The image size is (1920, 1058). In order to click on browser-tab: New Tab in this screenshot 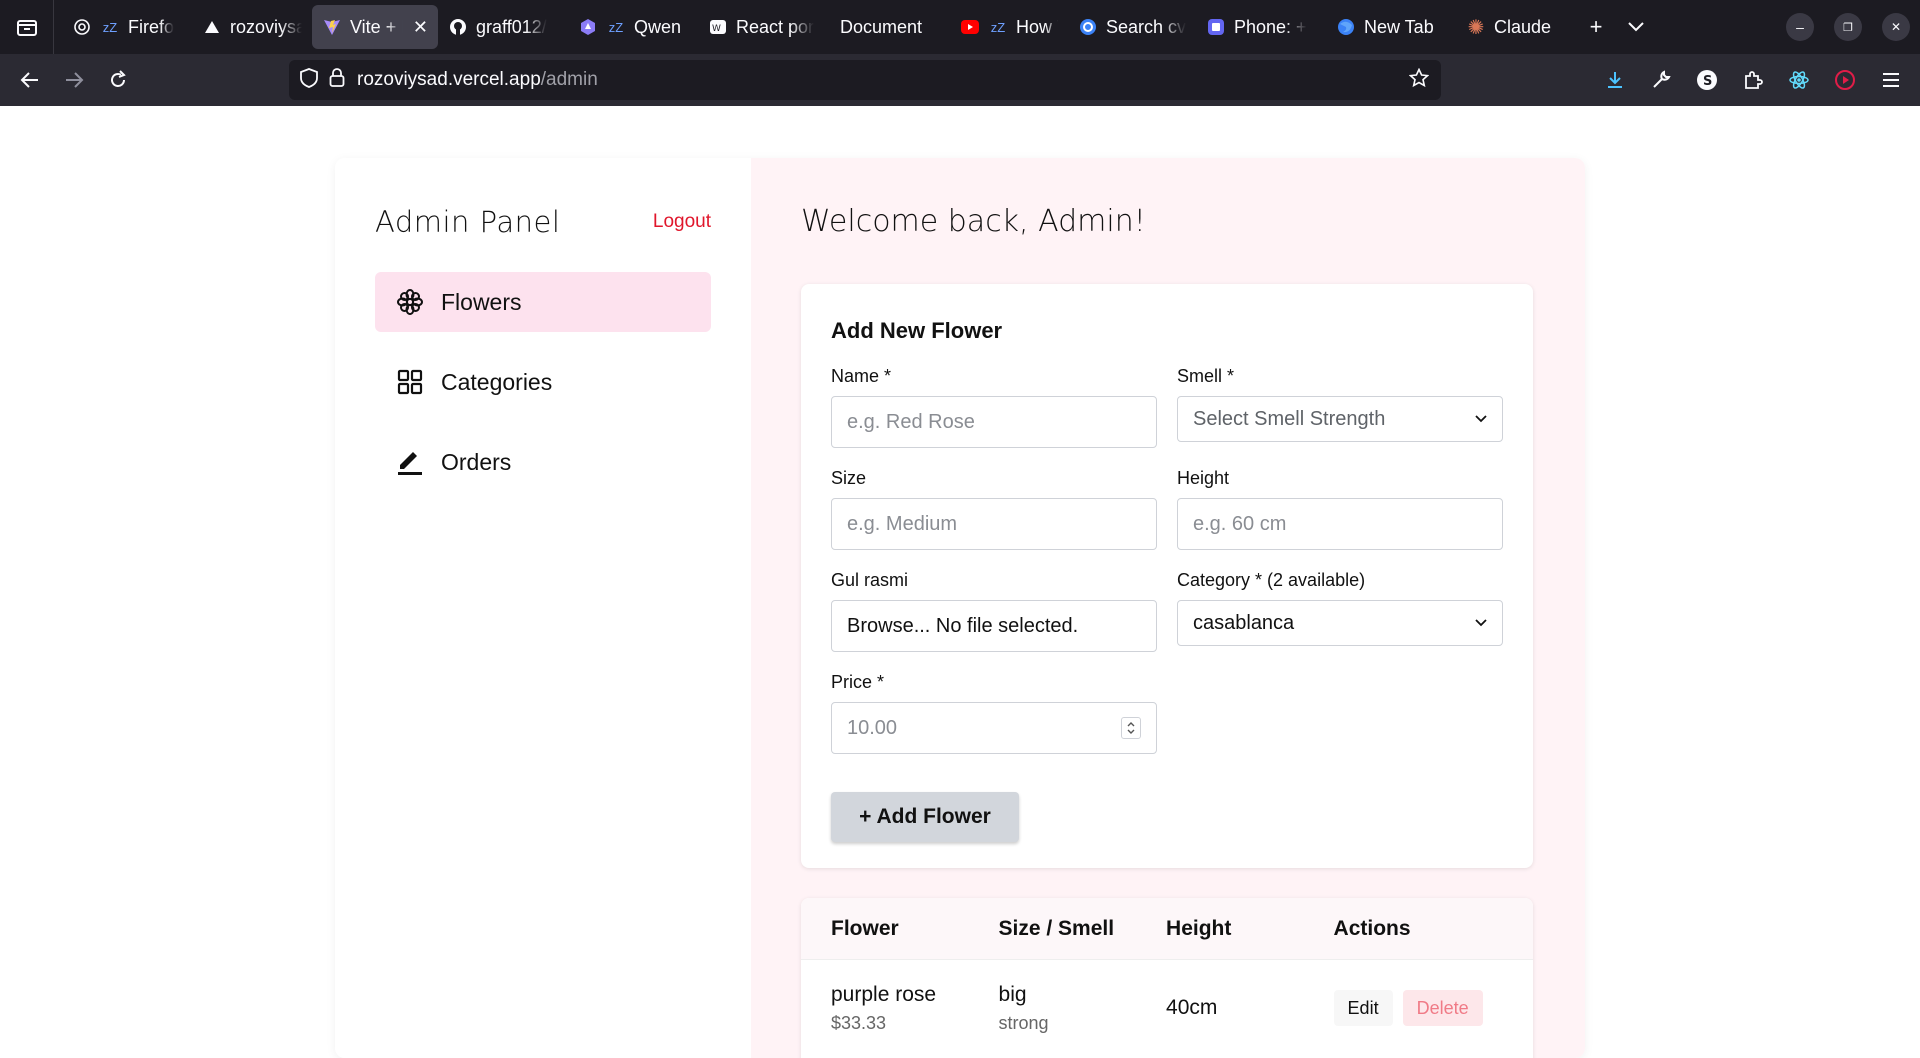, I will do `click(1391, 27)`.